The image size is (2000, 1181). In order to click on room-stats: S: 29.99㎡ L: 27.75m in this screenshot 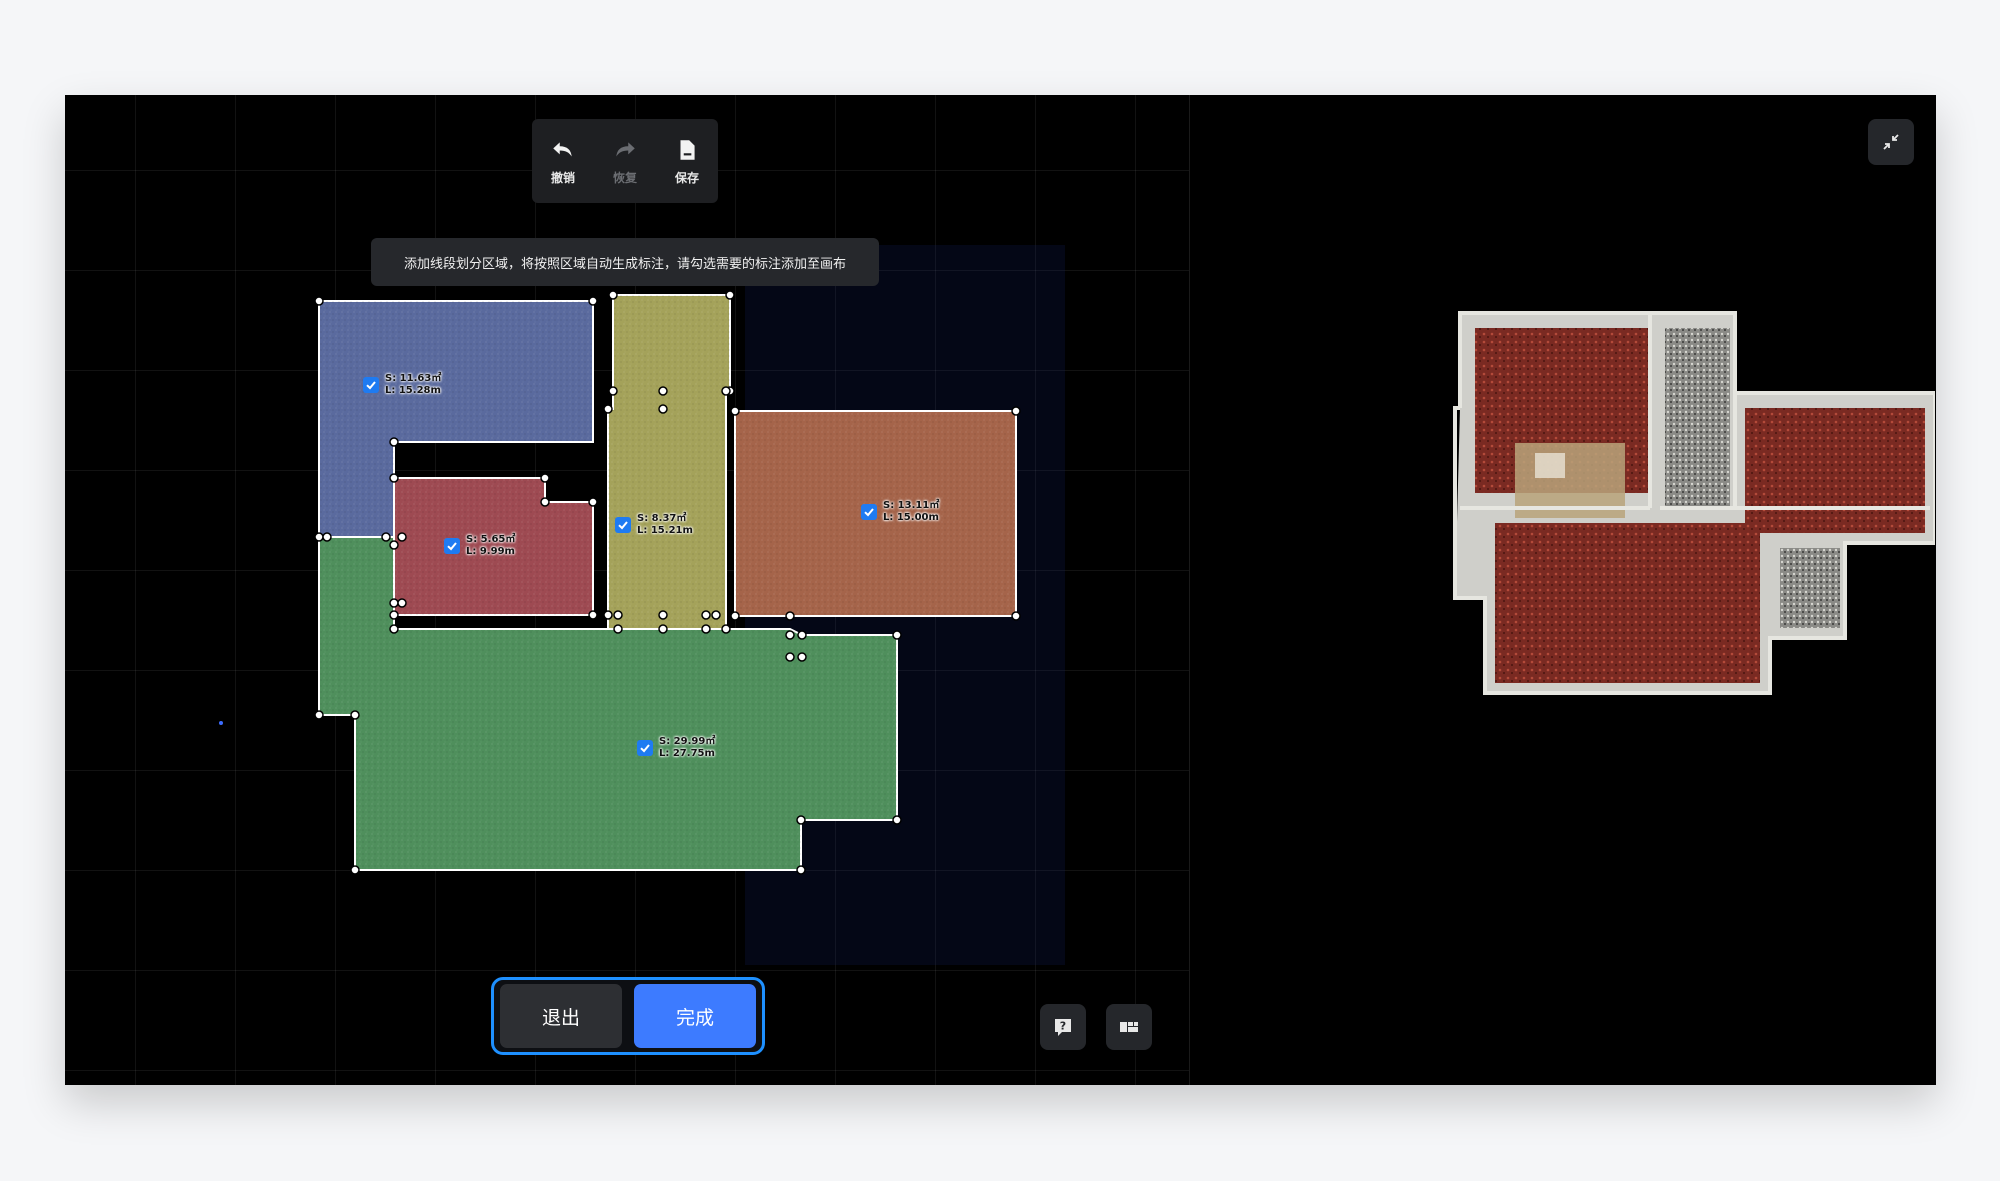, I will do `click(687, 748)`.